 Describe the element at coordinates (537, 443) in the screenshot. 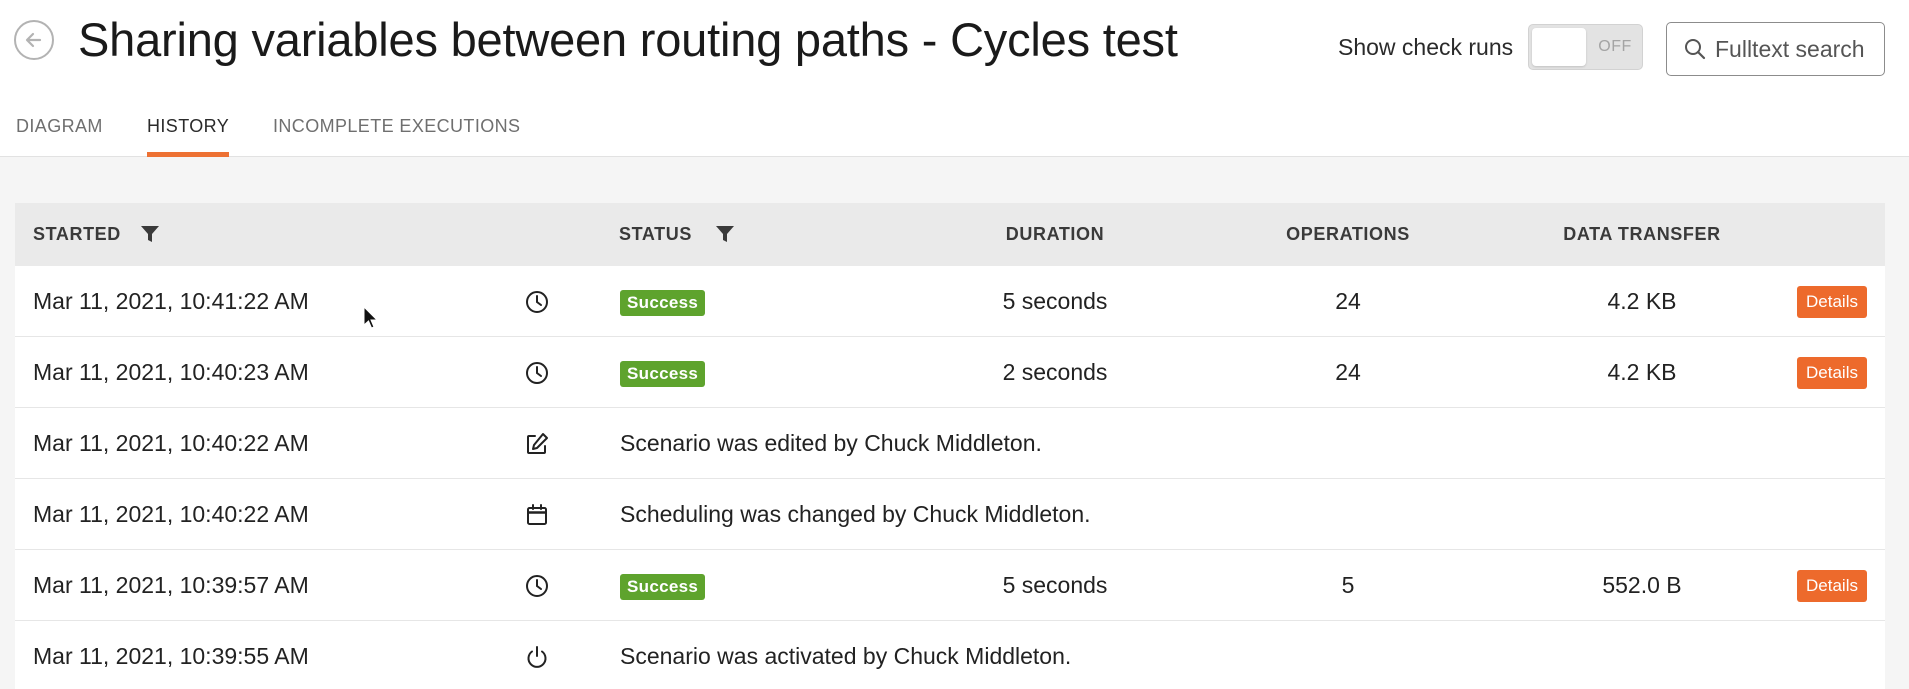

I see `edit-icon` at that location.